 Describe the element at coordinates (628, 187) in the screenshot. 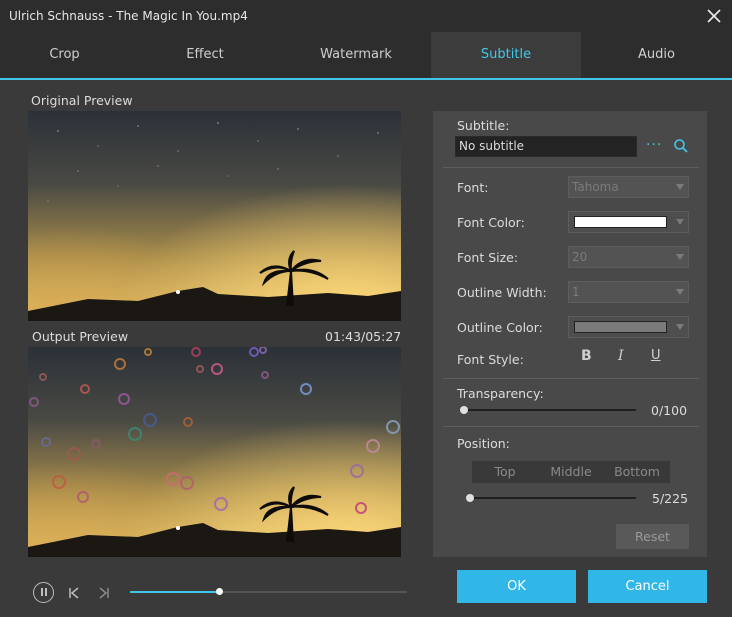

I see `font-select: Tahoma` at that location.